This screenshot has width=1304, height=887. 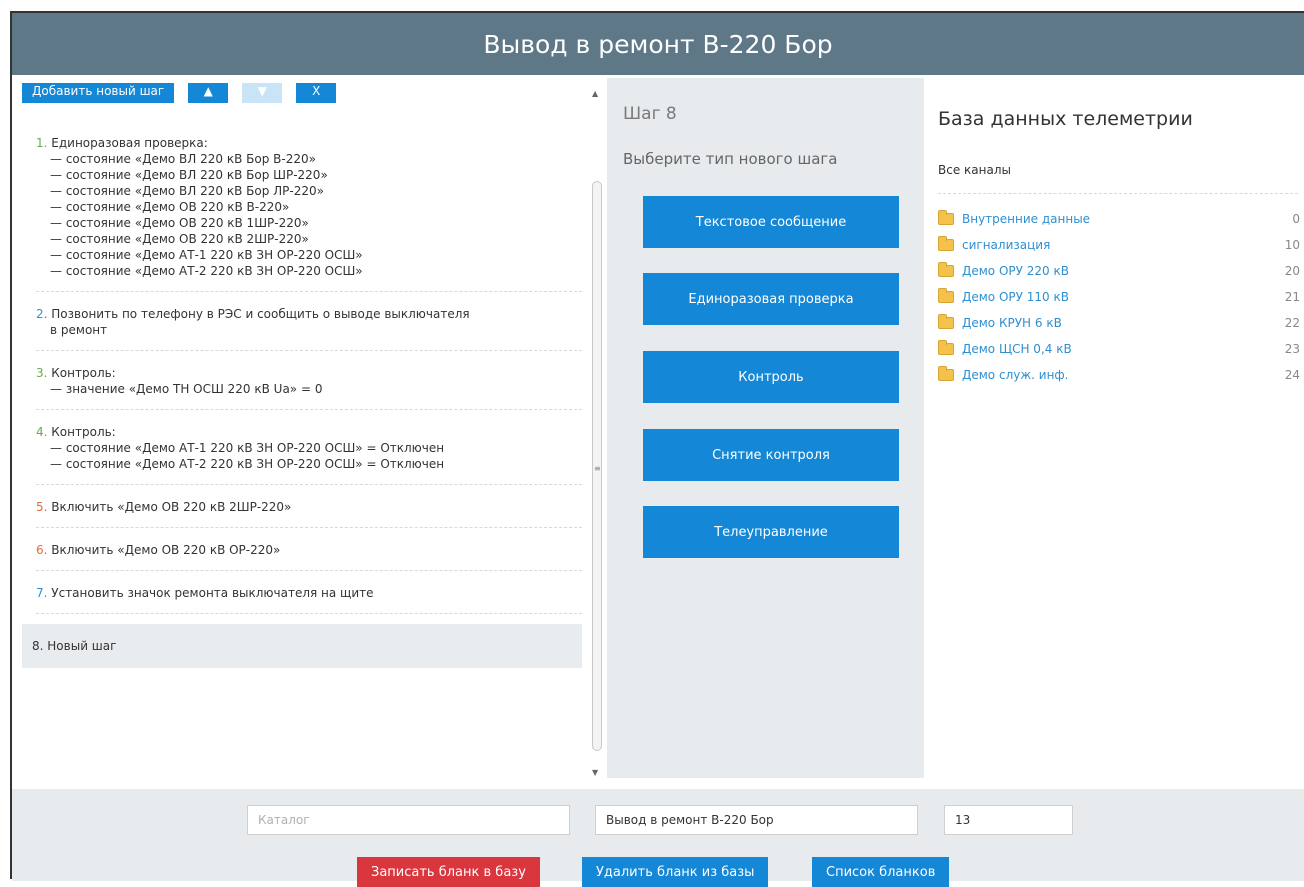 What do you see at coordinates (183, 159) in the screenshot?
I see `step-detail-line: — состояние «Демо ВЛ 220 кВ Бор В-220»` at bounding box center [183, 159].